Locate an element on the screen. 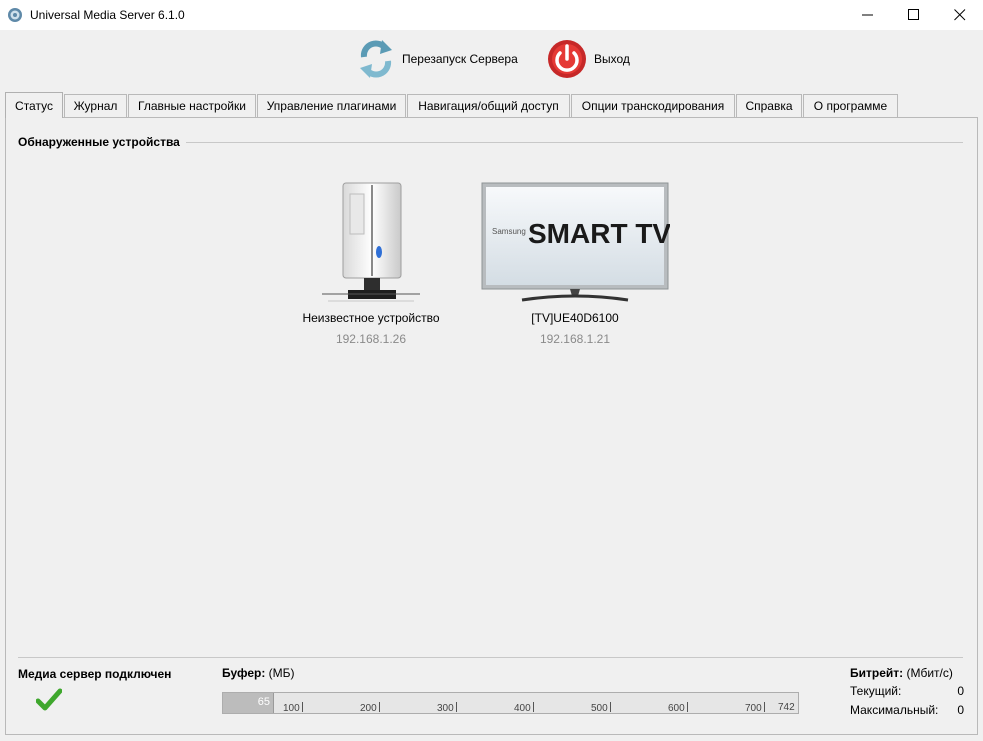  bitrate-unit: (Мбит/с) is located at coordinates (929, 673).